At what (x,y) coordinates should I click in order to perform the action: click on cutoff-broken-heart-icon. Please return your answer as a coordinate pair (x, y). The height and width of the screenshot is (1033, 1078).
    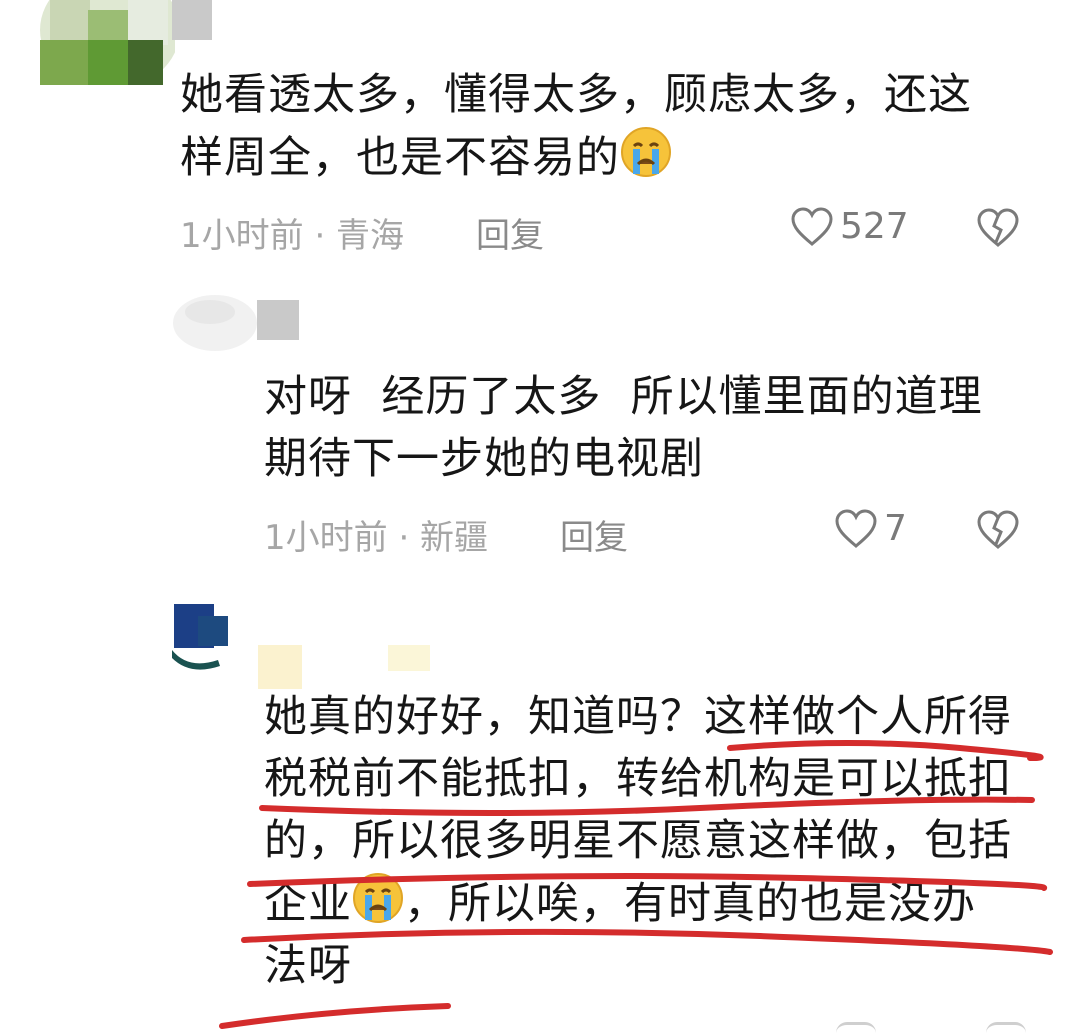
    Looking at the image, I should click on (1006, 1027).